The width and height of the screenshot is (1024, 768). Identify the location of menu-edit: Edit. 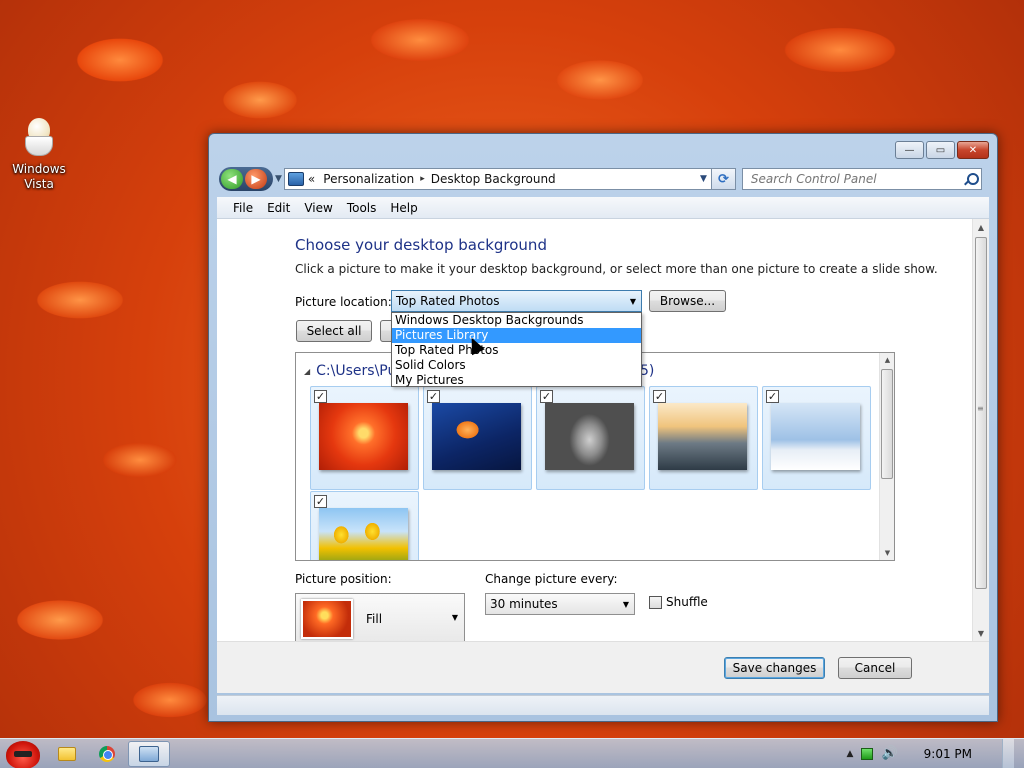
(278, 208).